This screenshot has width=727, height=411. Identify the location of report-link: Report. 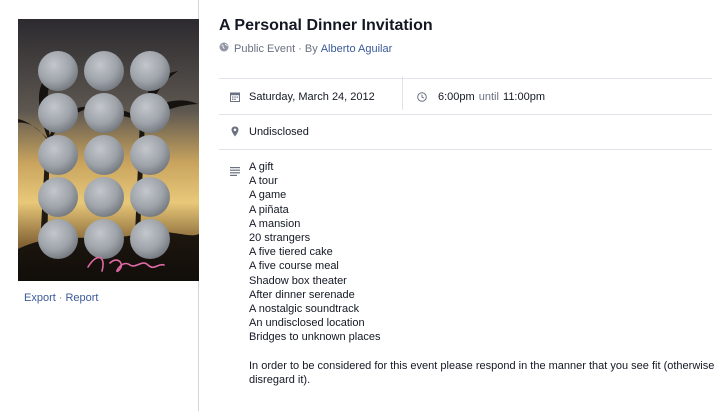
(81, 298).